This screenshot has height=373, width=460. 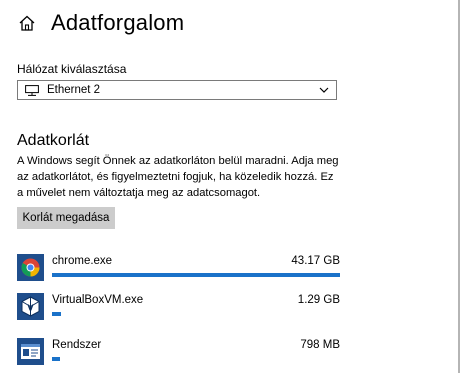 I want to click on home-icon, so click(x=27, y=23).